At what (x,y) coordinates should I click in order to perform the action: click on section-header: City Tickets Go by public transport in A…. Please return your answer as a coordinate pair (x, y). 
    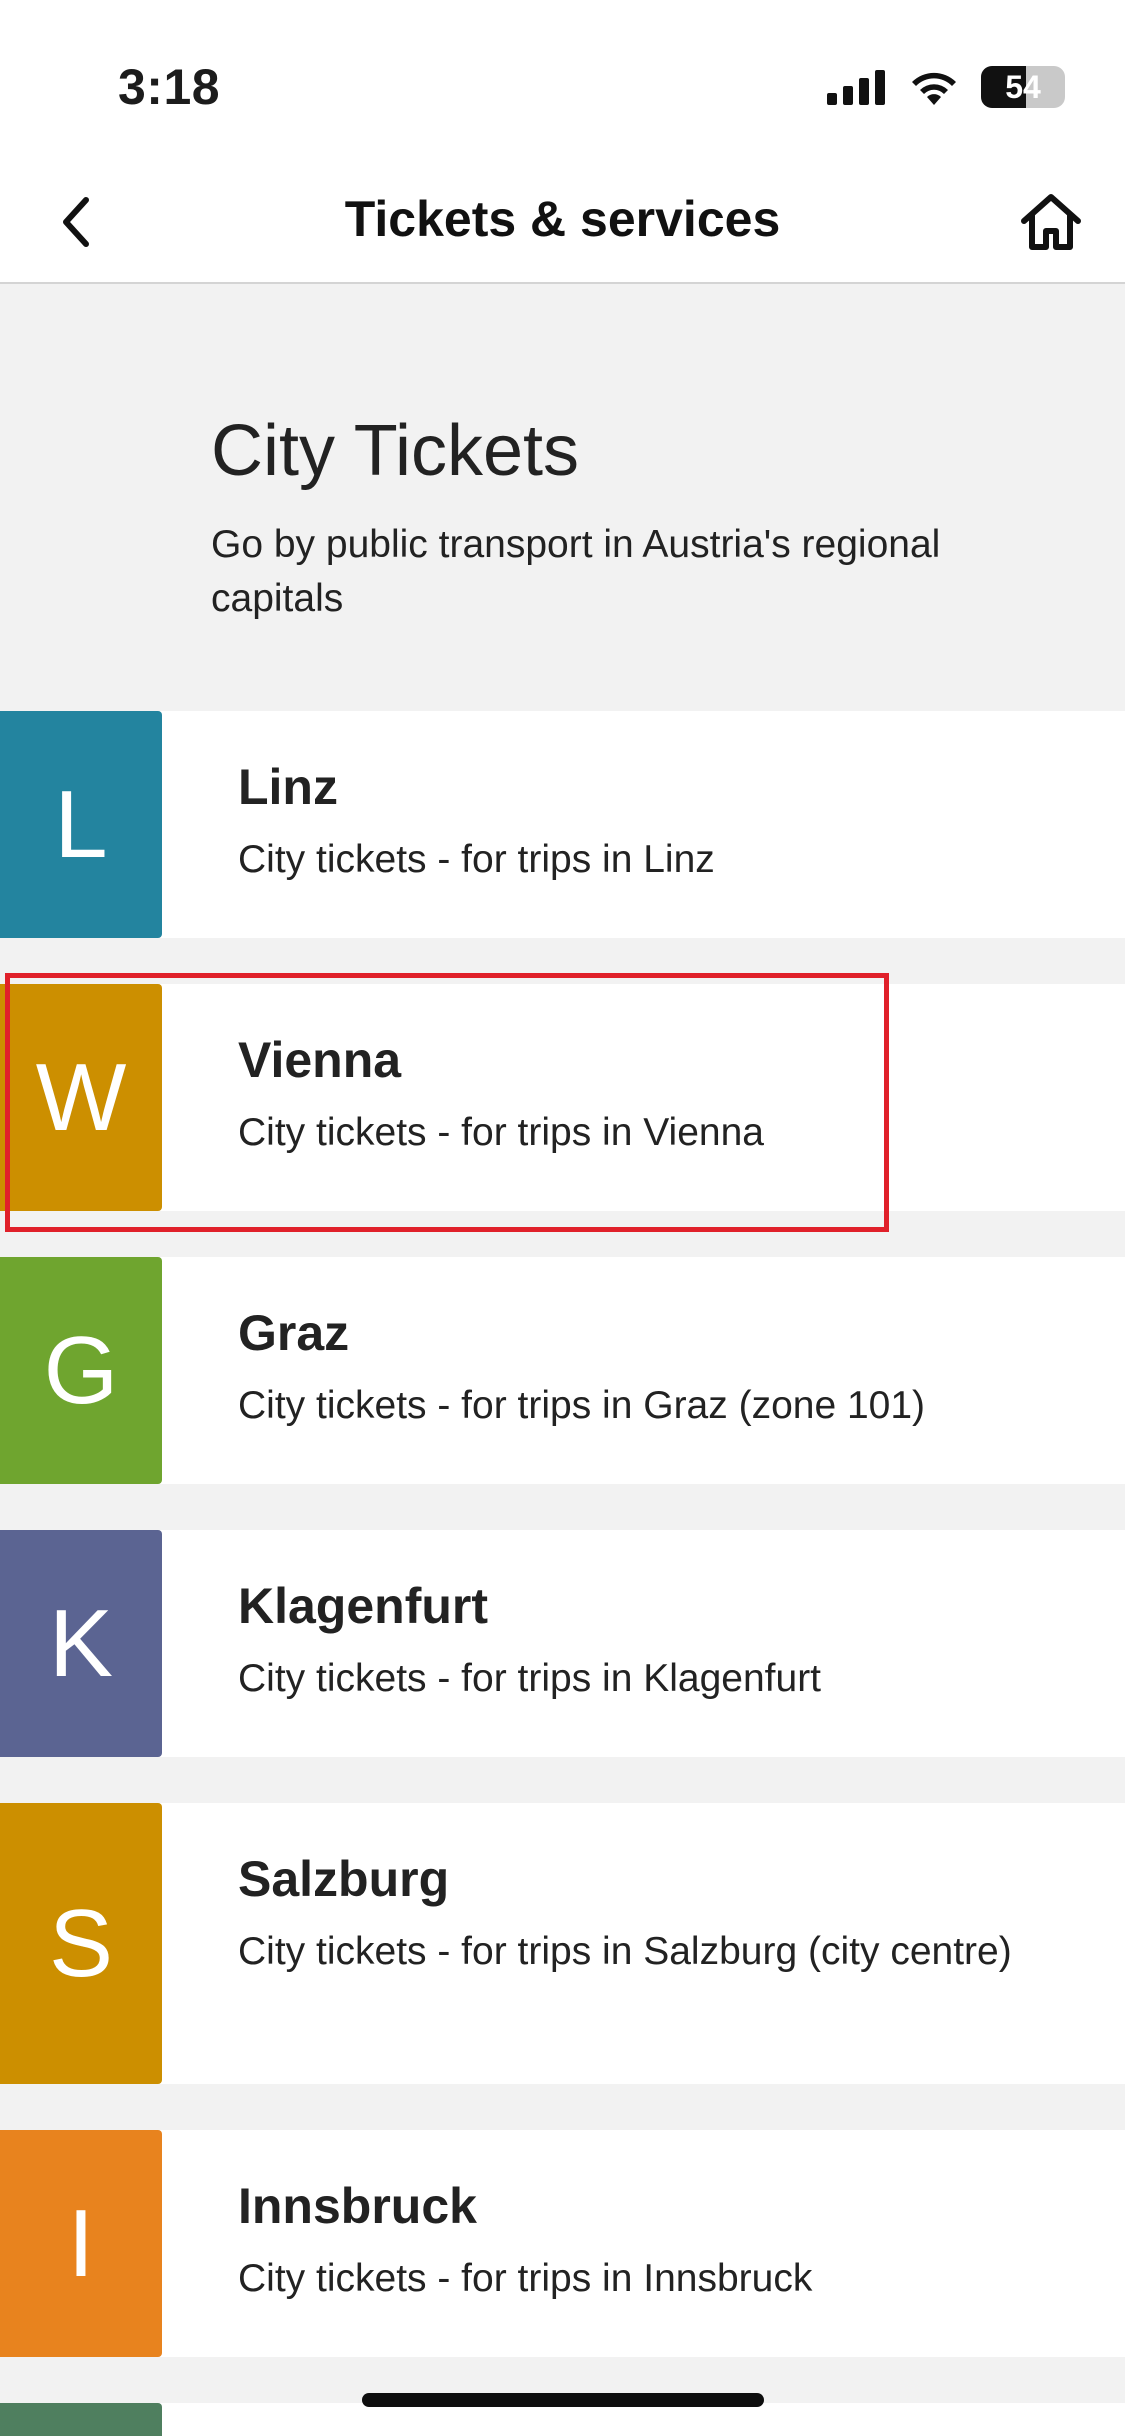
    Looking at the image, I should click on (641, 518).